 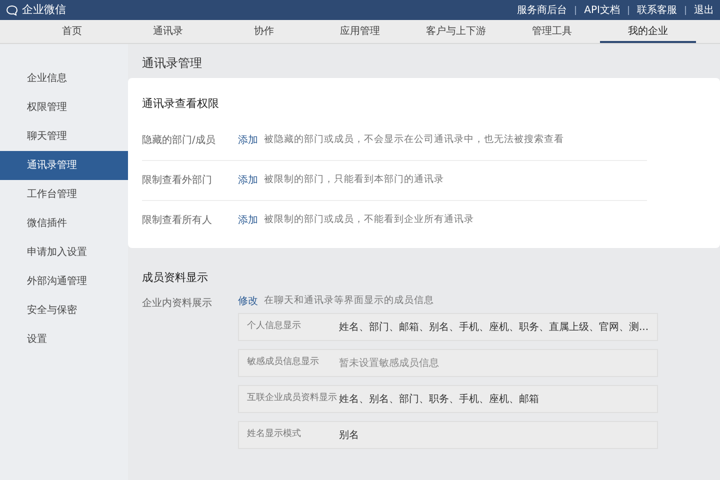 What do you see at coordinates (64, 281) in the screenshot?
I see `sidebar-item: 外部沟通管理` at bounding box center [64, 281].